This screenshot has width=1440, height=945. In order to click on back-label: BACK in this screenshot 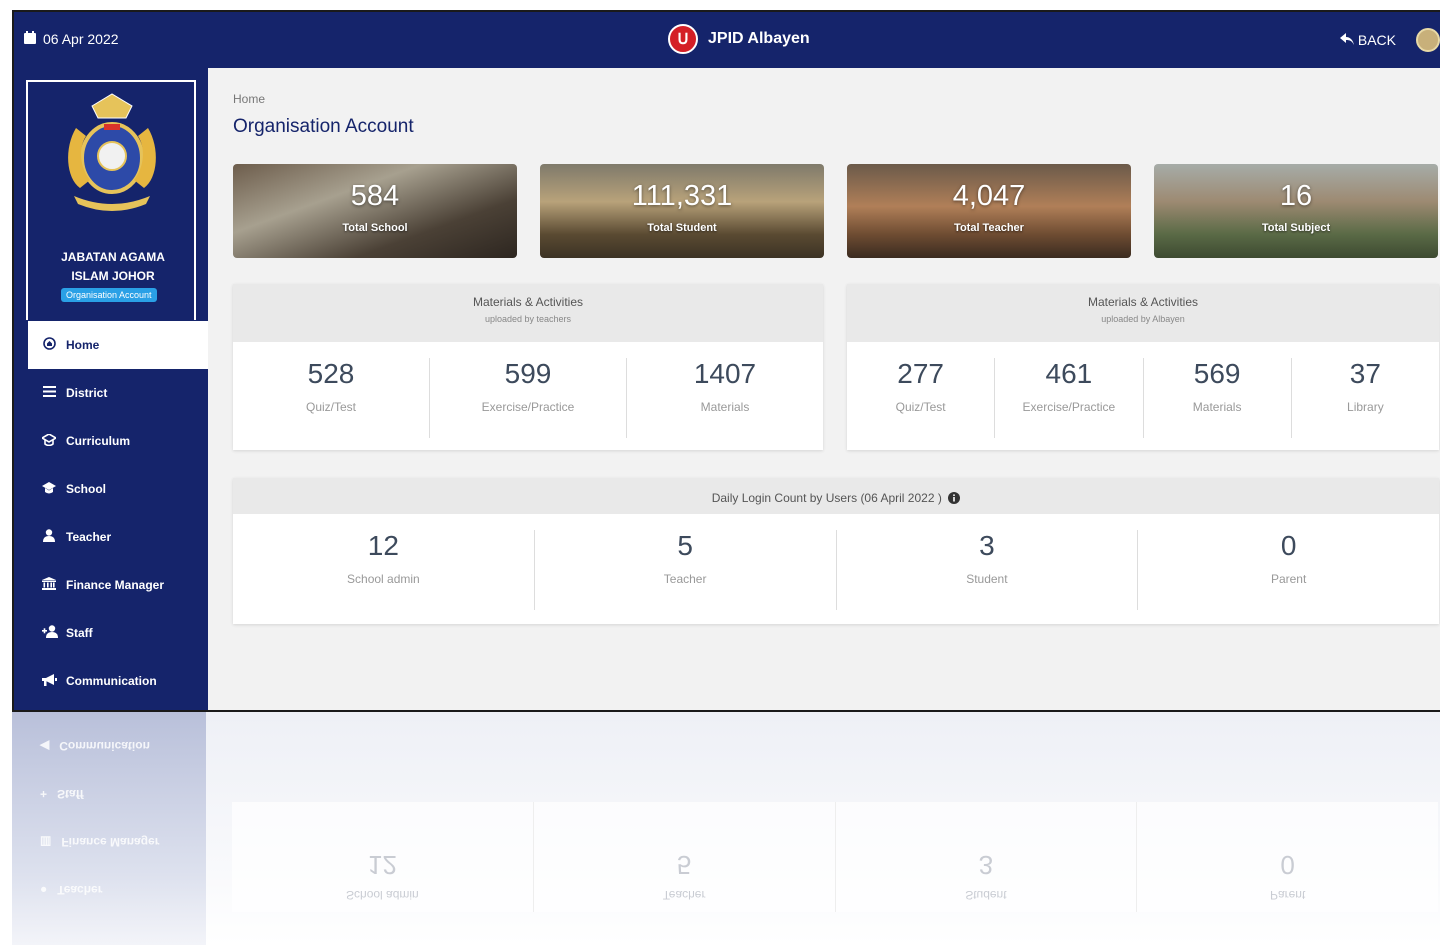, I will do `click(1376, 40)`.